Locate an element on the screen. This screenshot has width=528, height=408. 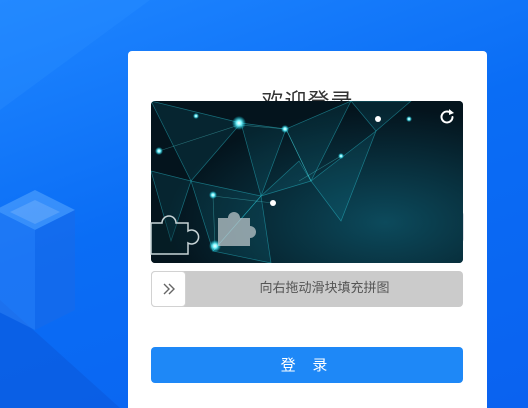
puzzle-piece-icon is located at coordinates (176, 233).